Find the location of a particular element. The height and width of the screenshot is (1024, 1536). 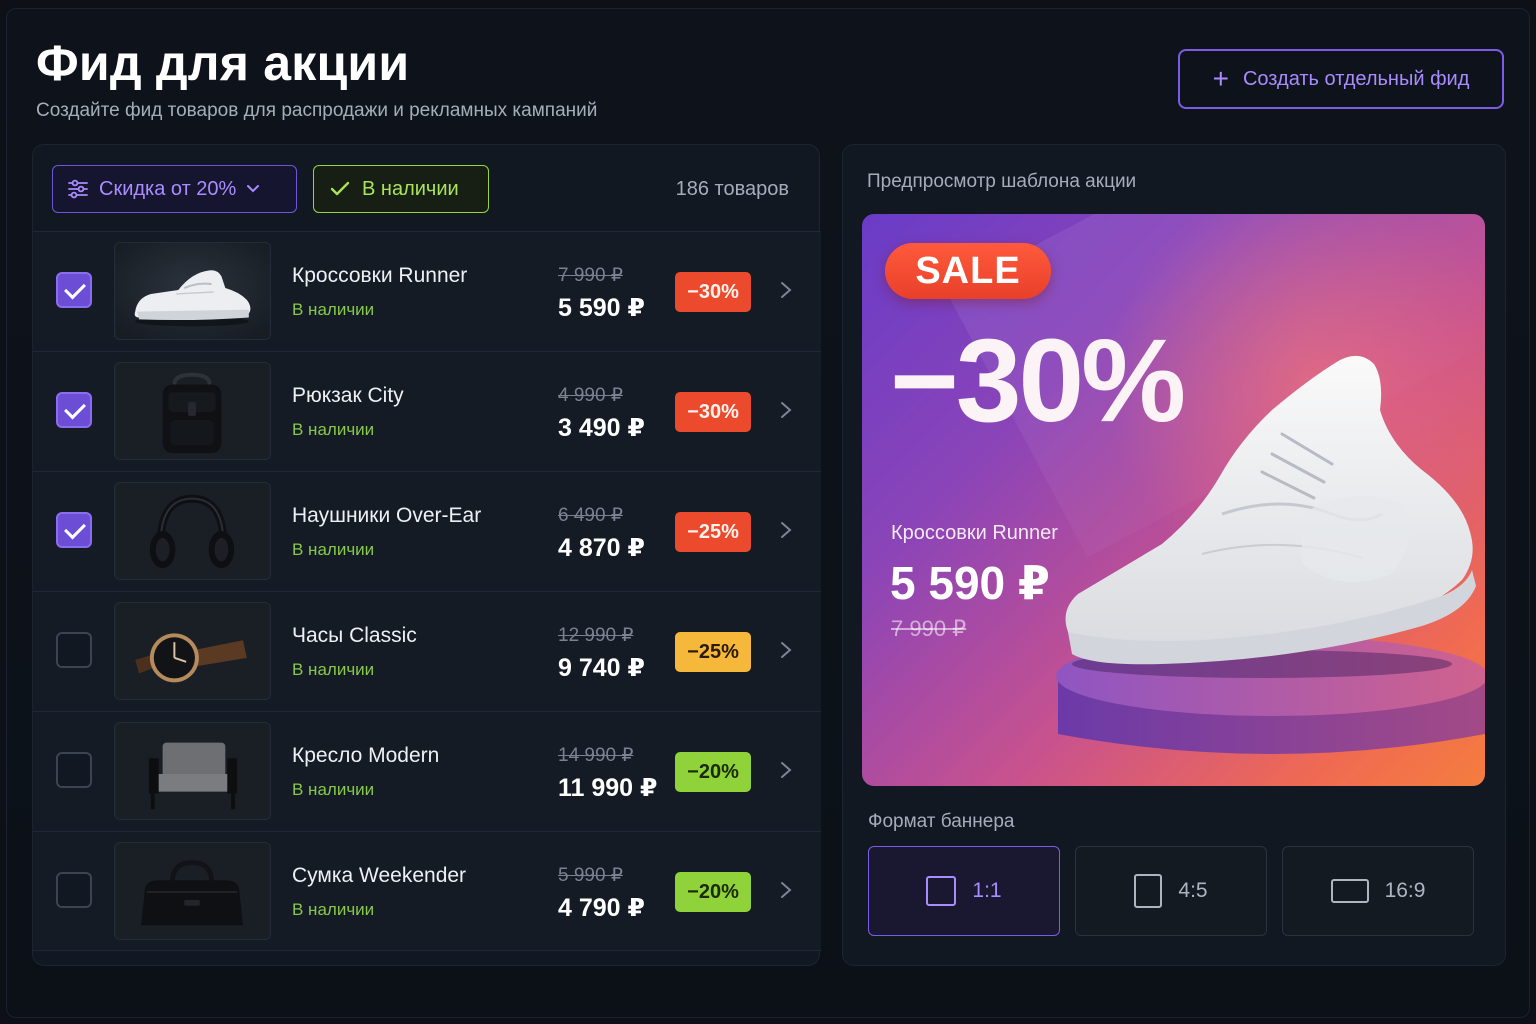

watch-icon is located at coordinates (192, 651).